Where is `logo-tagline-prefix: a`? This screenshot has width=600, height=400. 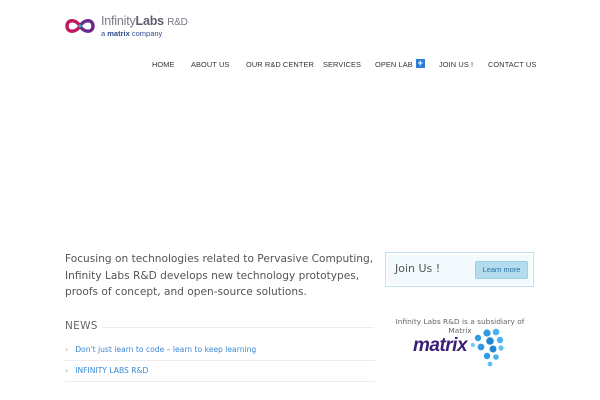
logo-tagline-prefix: a is located at coordinates (103, 33).